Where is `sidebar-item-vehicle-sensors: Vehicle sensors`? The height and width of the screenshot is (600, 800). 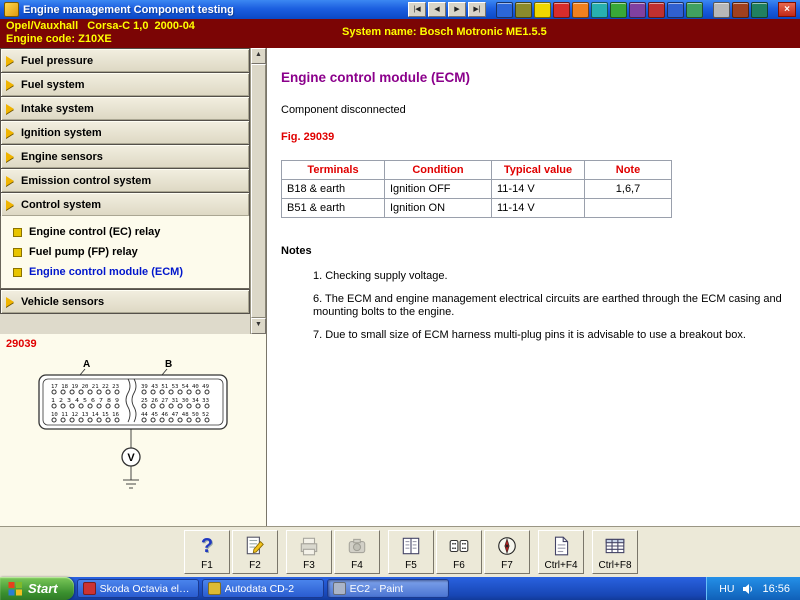 sidebar-item-vehicle-sensors: Vehicle sensors is located at coordinates (125, 301).